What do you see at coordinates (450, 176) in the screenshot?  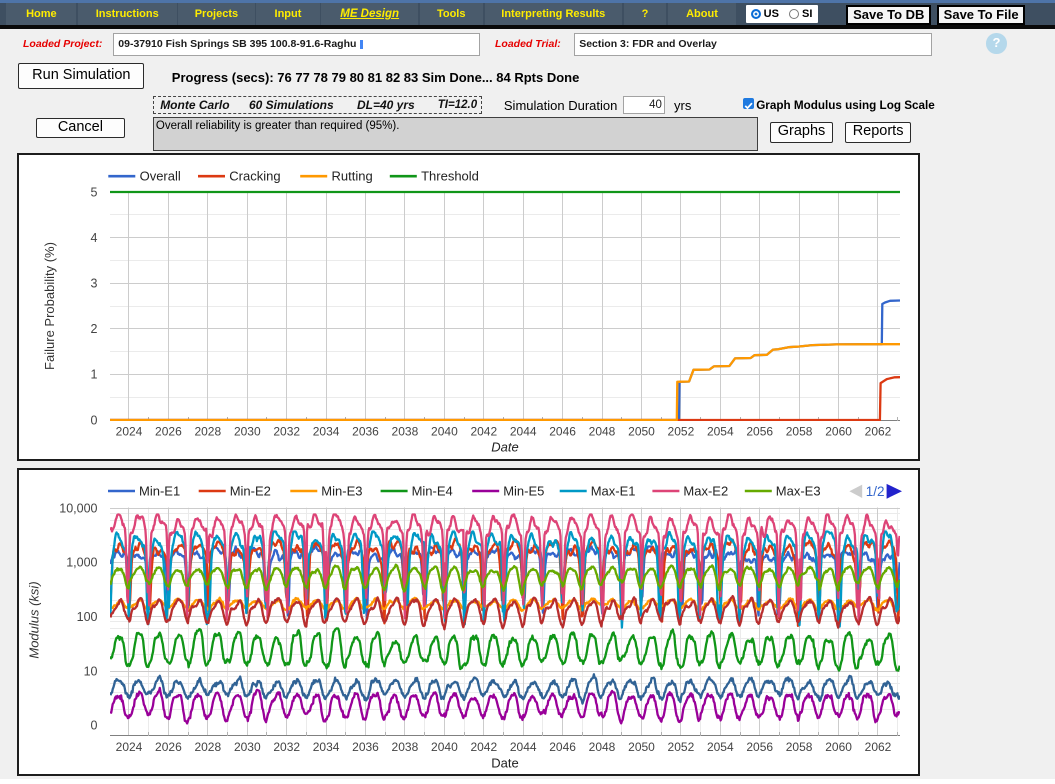 I see `svg-text: Threshold` at bounding box center [450, 176].